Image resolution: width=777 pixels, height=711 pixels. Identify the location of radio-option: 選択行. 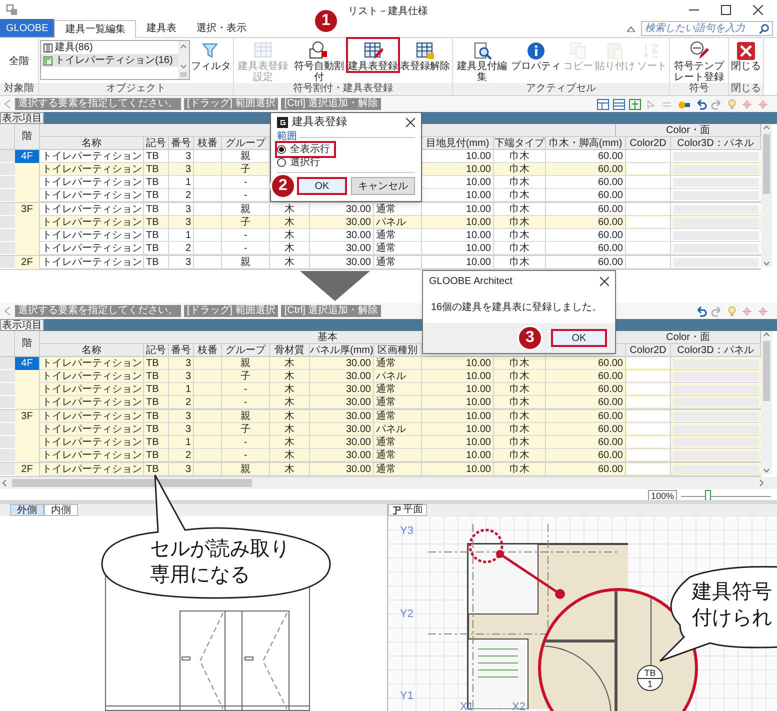
(300, 162).